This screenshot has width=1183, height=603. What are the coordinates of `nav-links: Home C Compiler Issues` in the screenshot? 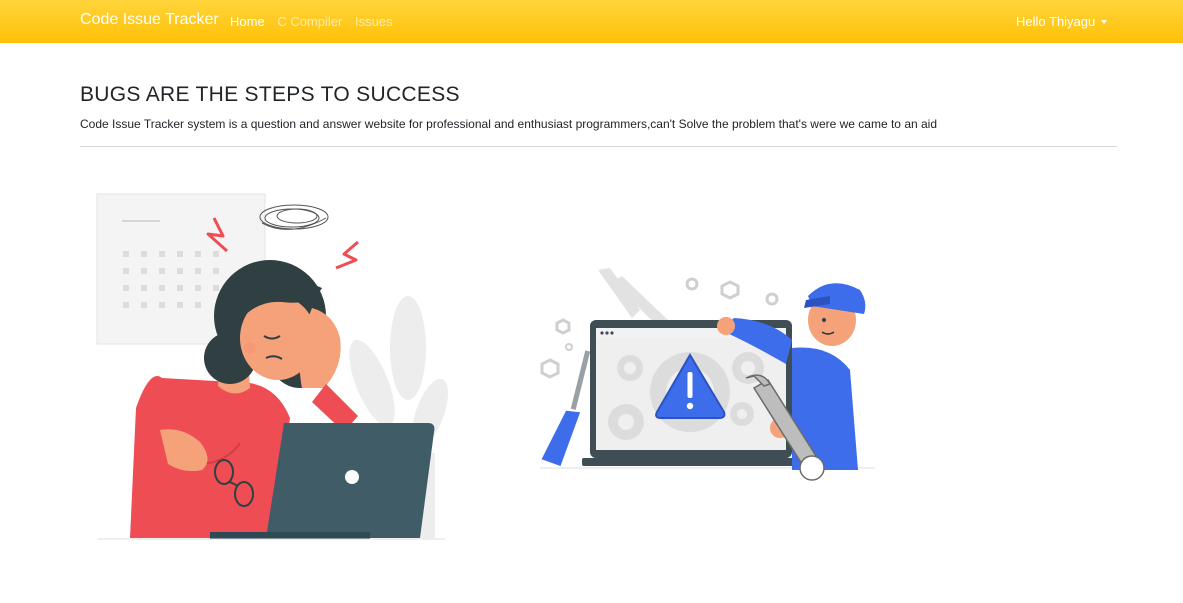 It's located at (316, 21).